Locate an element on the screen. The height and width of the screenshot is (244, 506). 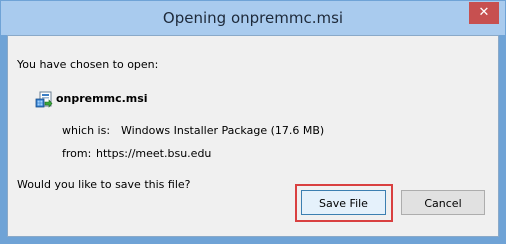
cancel-button: Cancel is located at coordinates (443, 202).